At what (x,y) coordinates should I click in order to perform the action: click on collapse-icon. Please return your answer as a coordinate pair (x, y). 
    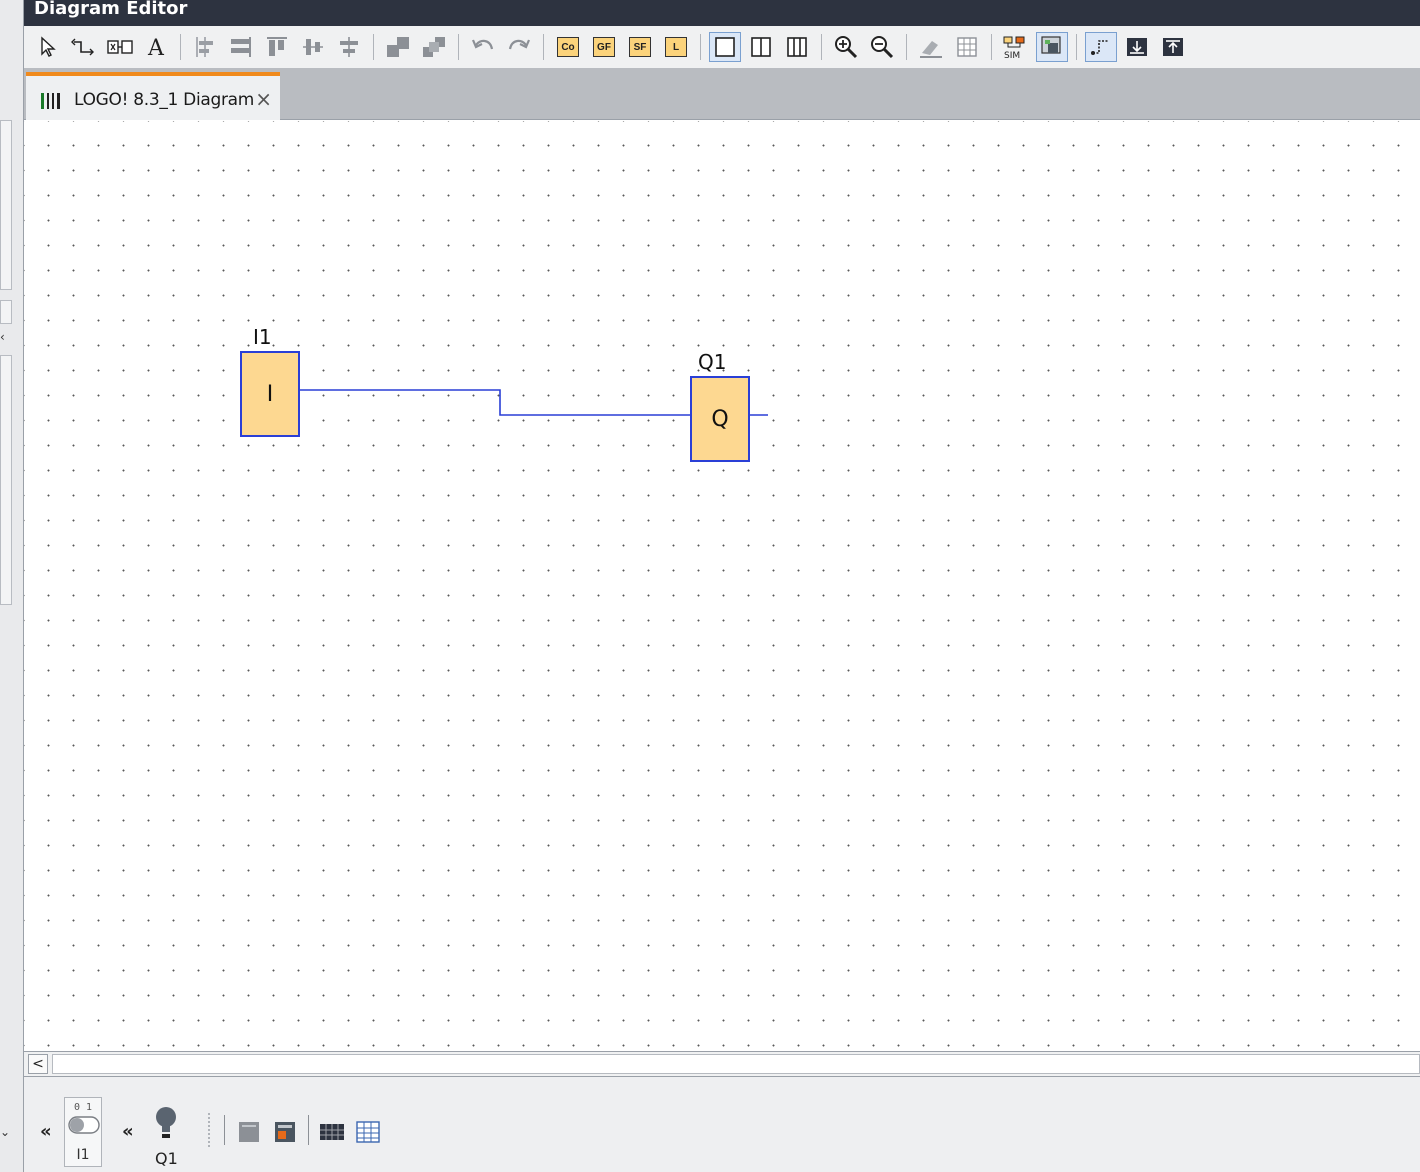
    Looking at the image, I should click on (1173, 47).